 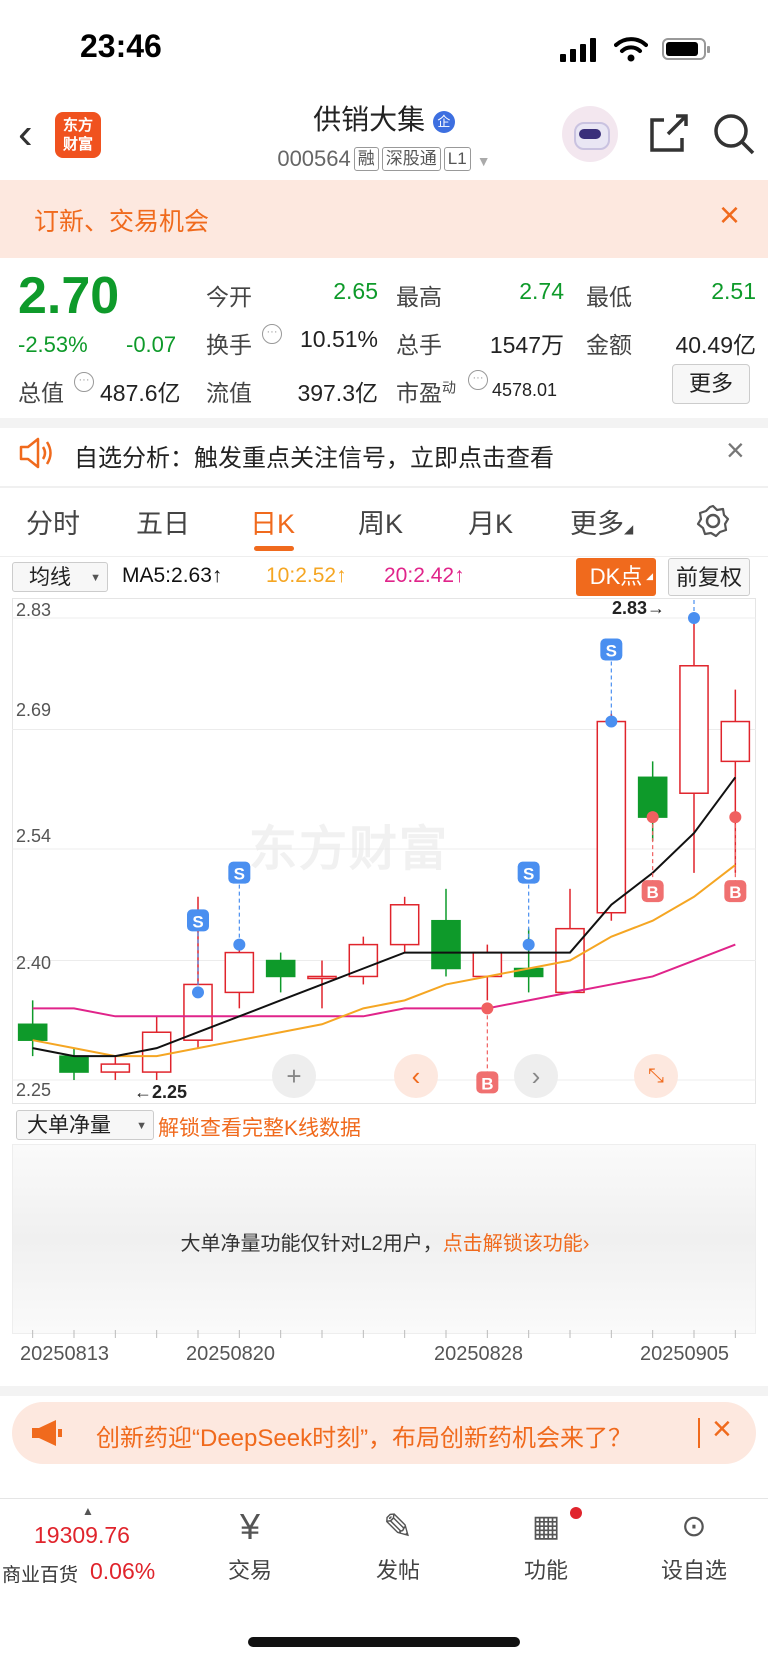 I want to click on open-label: 今开, so click(x=229, y=297).